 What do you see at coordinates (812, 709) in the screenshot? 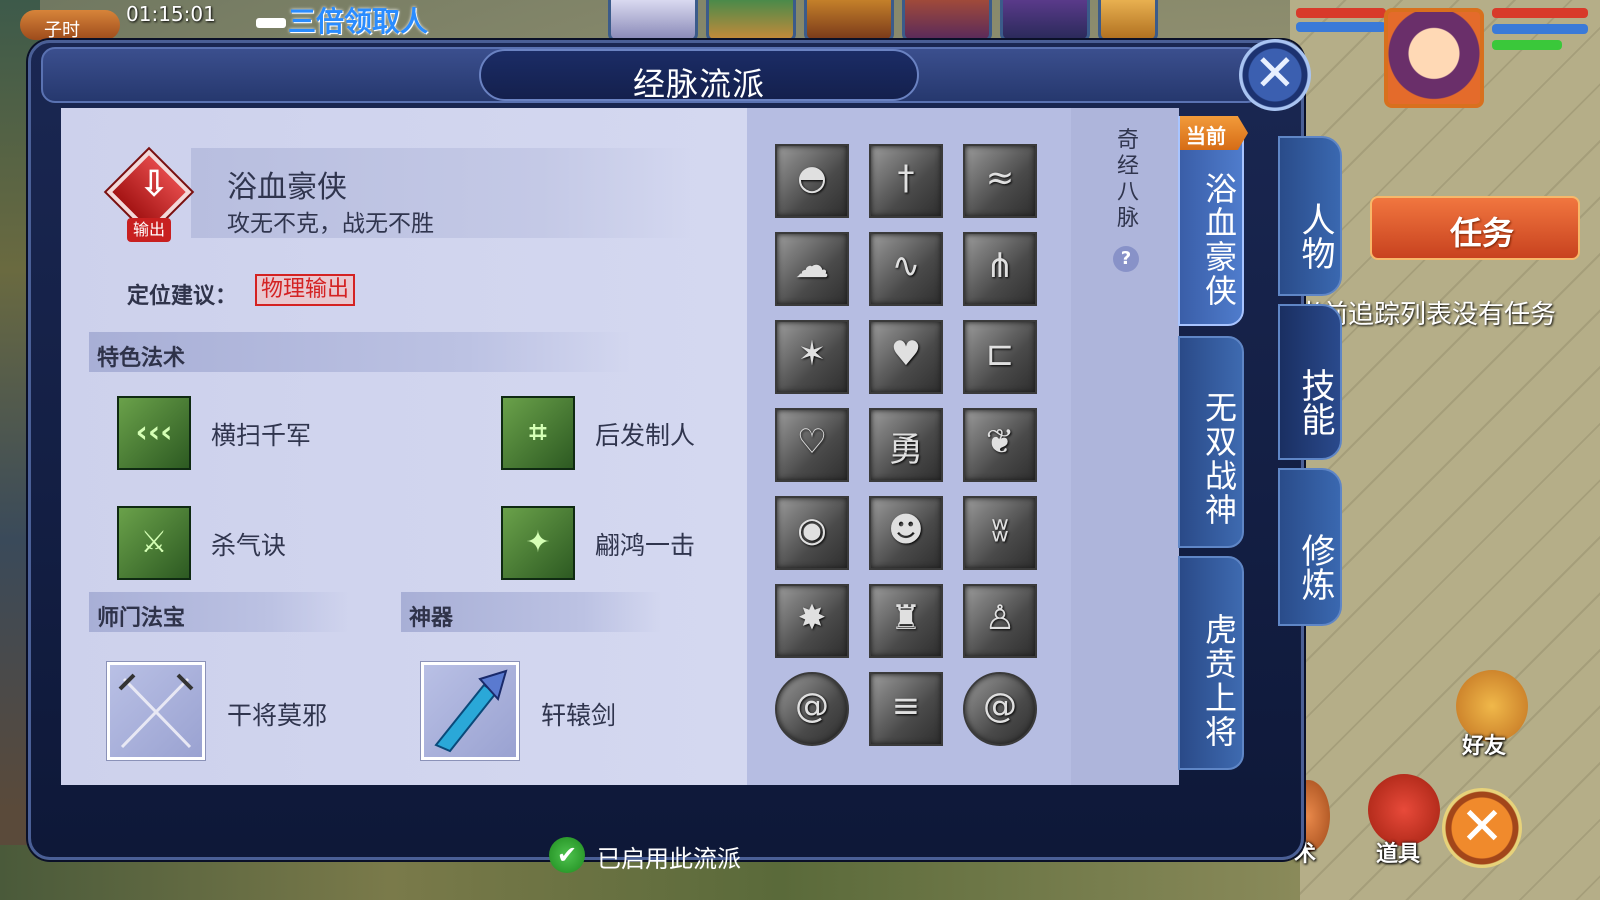
I see `swirl-left-icon: @` at bounding box center [812, 709].